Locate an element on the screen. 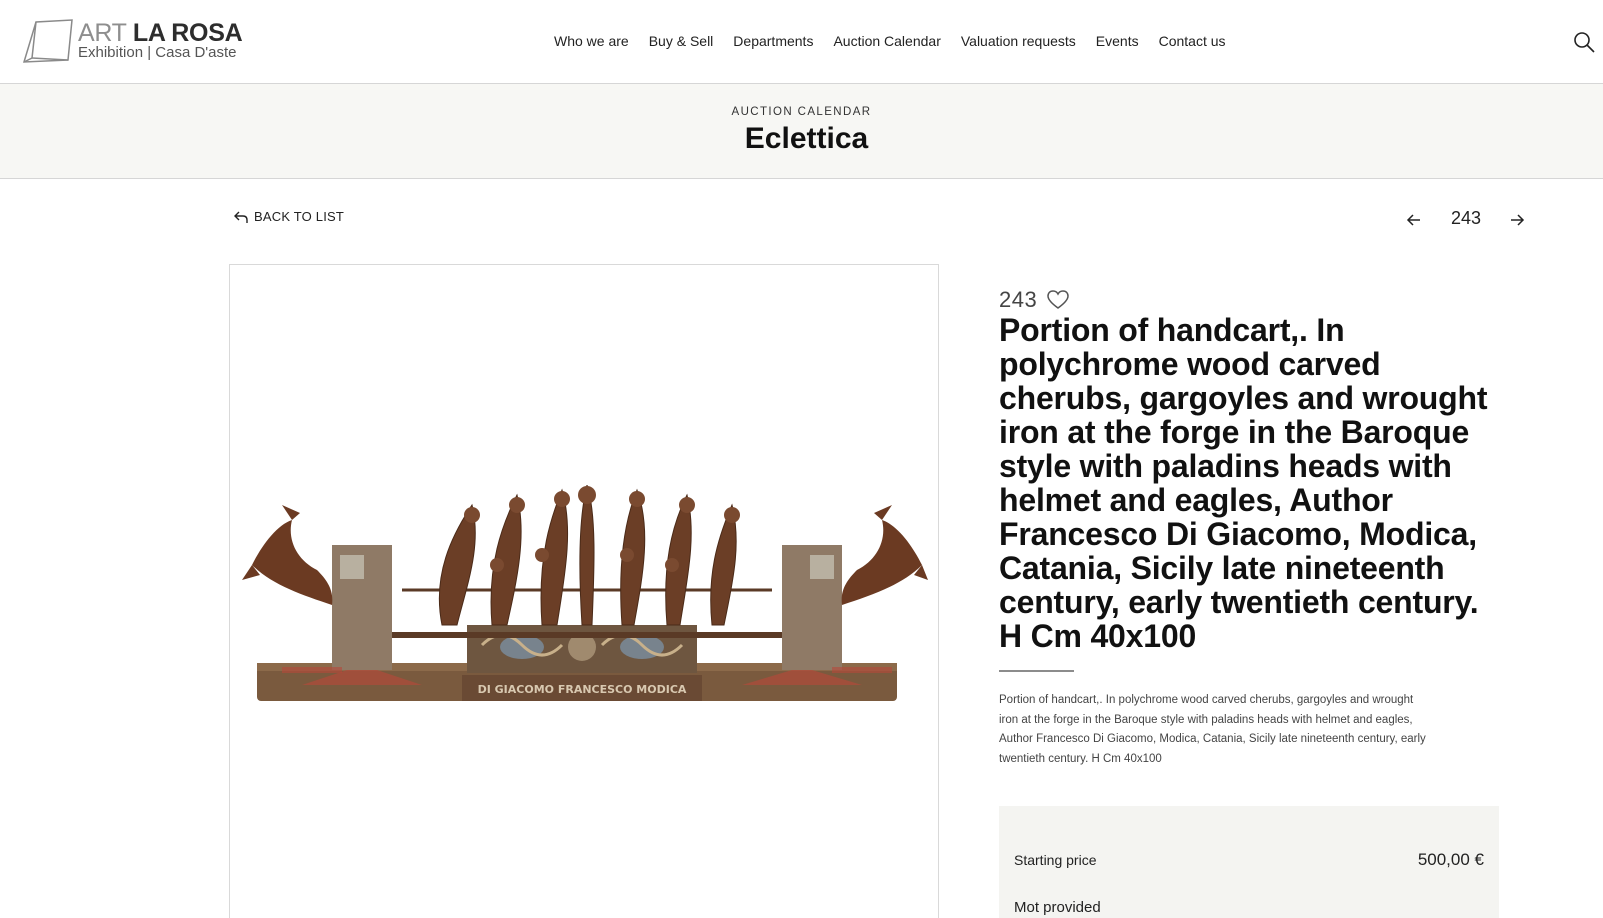  lot-pager: 243 is located at coordinates (1465, 220).